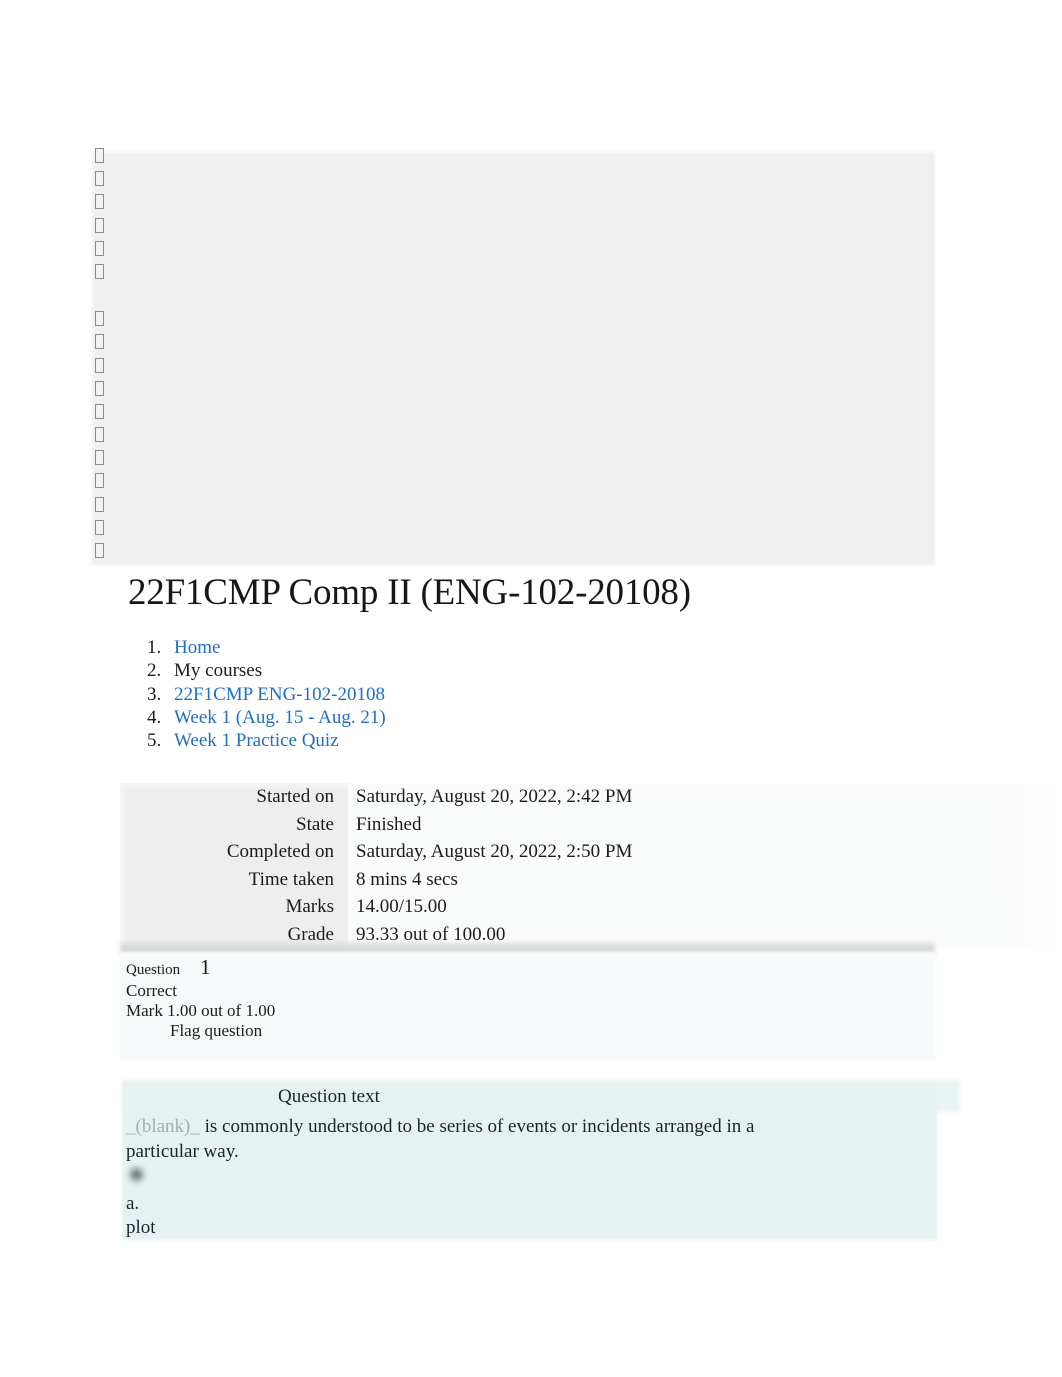 The height and width of the screenshot is (1377, 1062). Describe the element at coordinates (329, 1096) in the screenshot. I see `question-text-heading: Question text` at that location.